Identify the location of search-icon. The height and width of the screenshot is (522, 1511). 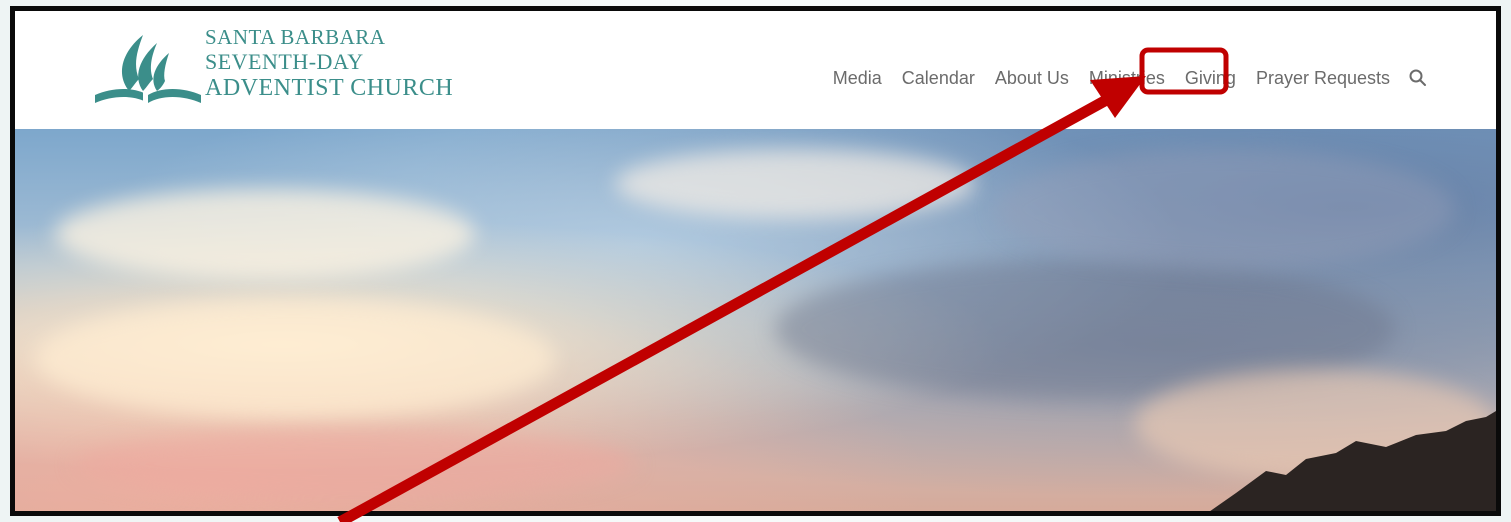
(1418, 78).